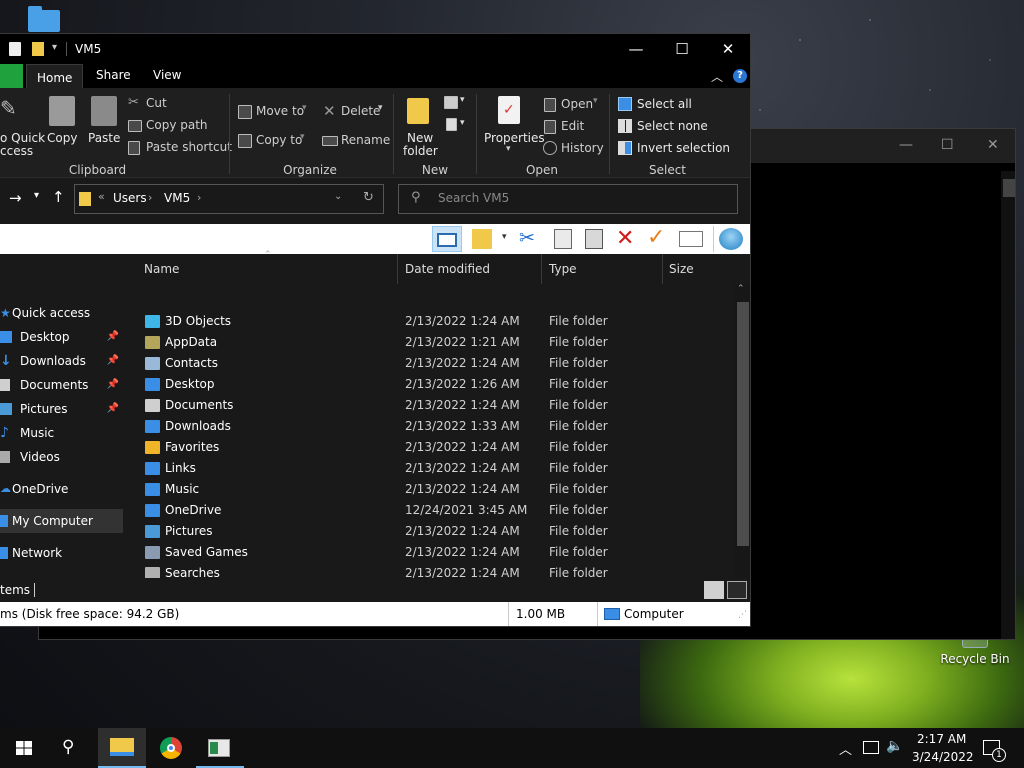 The image size is (1024, 768). Describe the element at coordinates (420, 138) in the screenshot. I see `new-folder-button: New` at that location.